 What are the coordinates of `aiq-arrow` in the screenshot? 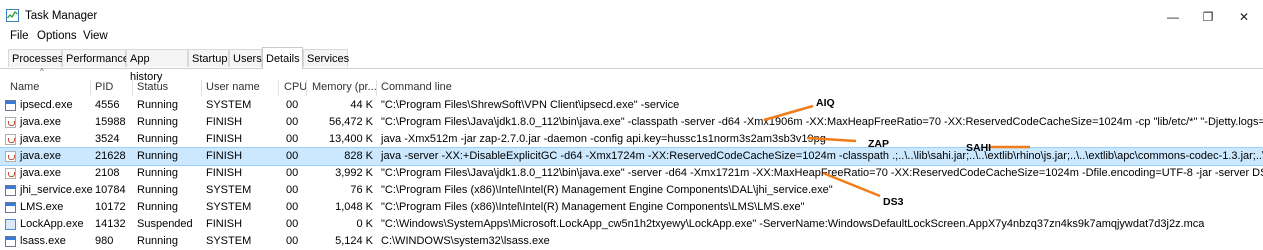 It's located at (788, 113).